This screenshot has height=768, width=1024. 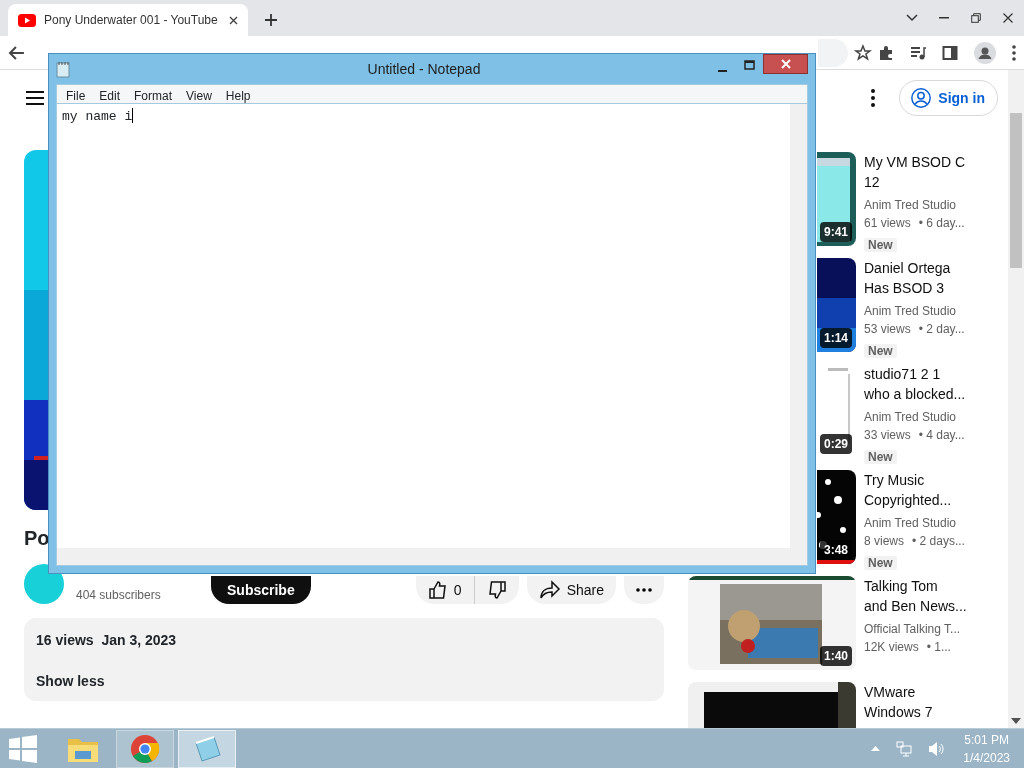 What do you see at coordinates (23, 748) in the screenshot?
I see `start-icon` at bounding box center [23, 748].